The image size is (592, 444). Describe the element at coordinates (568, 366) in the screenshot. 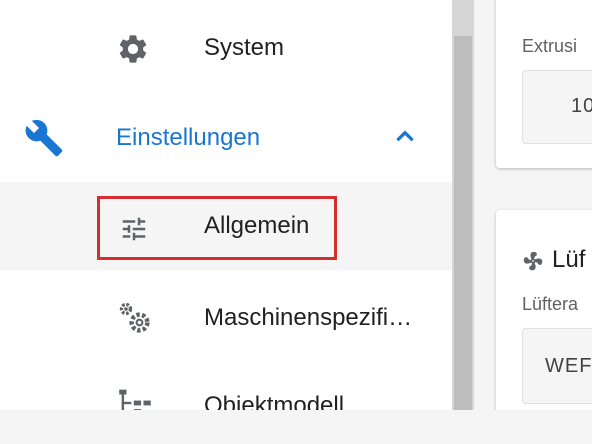

I see `fan-select-value: WEF` at that location.